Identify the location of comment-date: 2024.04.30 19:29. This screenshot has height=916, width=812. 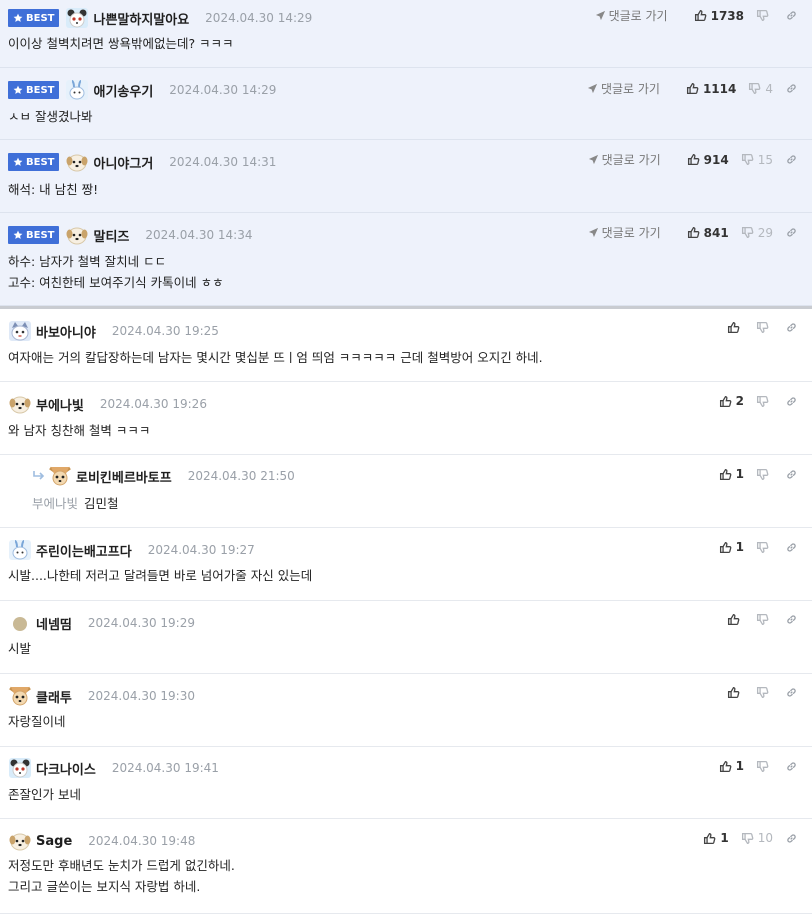
(141, 623).